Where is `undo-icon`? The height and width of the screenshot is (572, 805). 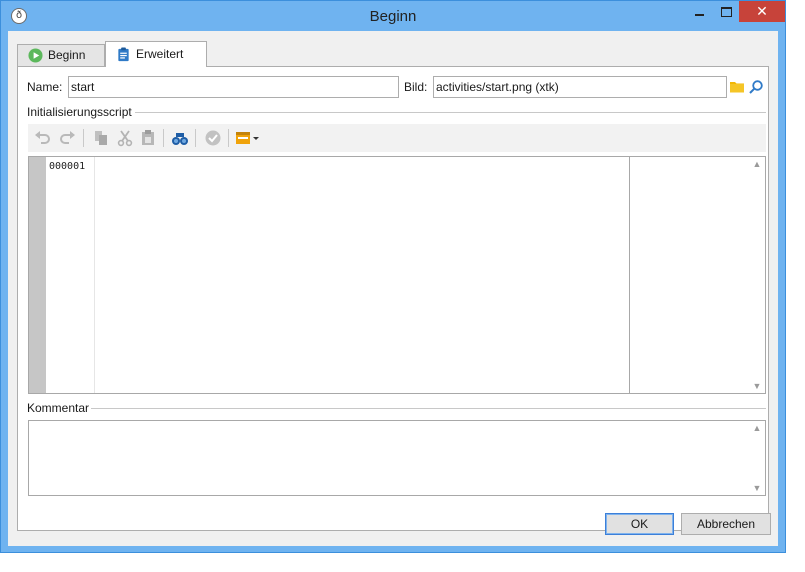 undo-icon is located at coordinates (43, 138).